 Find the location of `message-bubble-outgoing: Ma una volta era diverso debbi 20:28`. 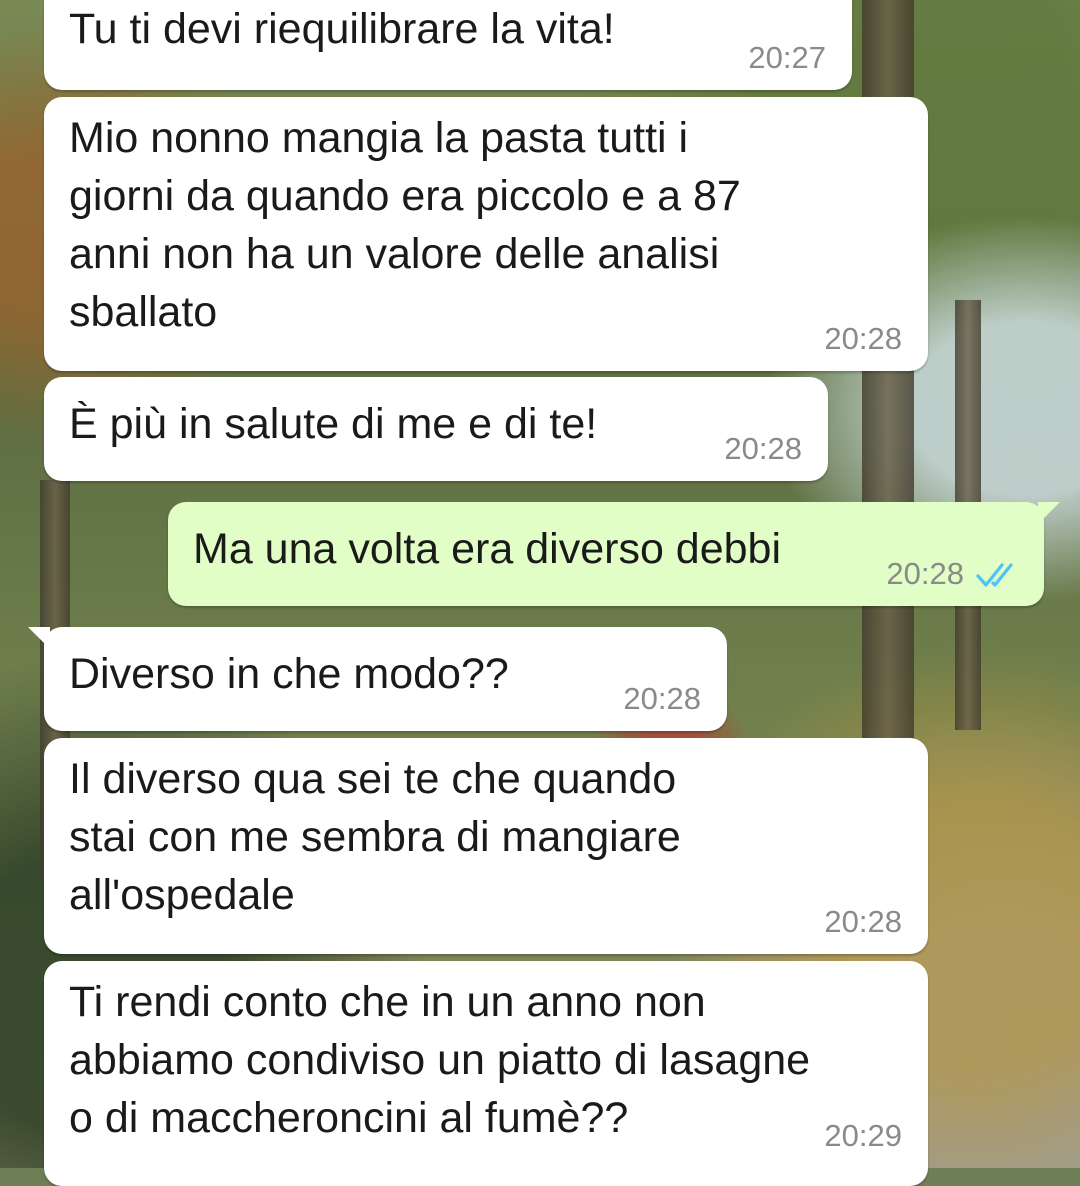

message-bubble-outgoing: Ma una volta era diverso debbi 20:28 is located at coordinates (614, 554).